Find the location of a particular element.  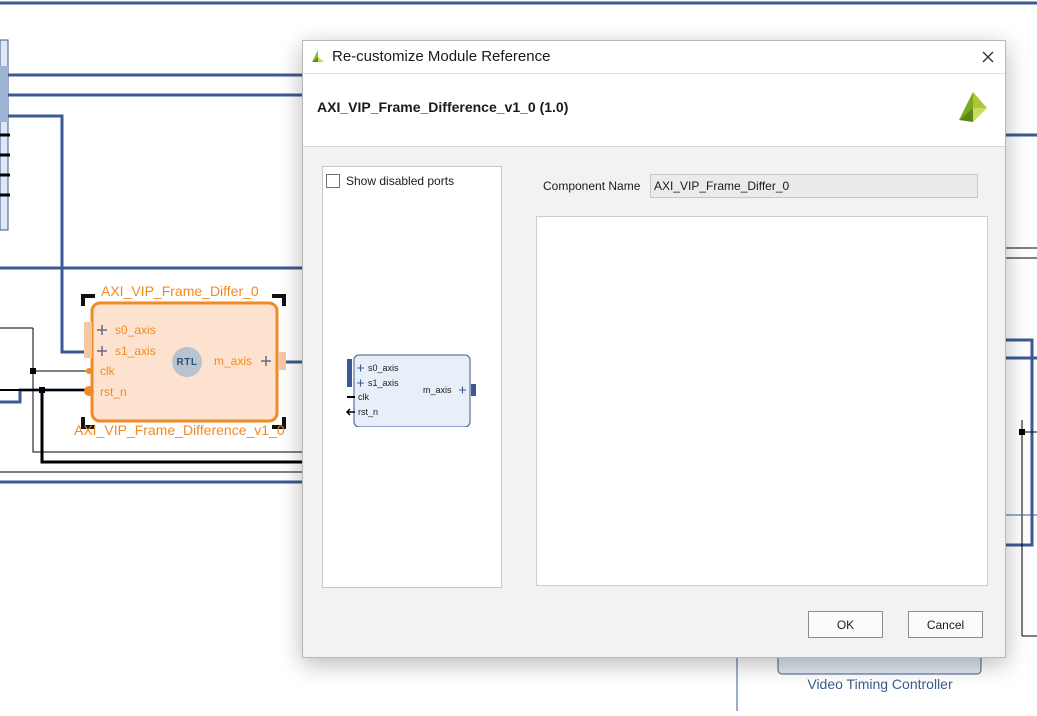

ok-button: OK is located at coordinates (845, 624).